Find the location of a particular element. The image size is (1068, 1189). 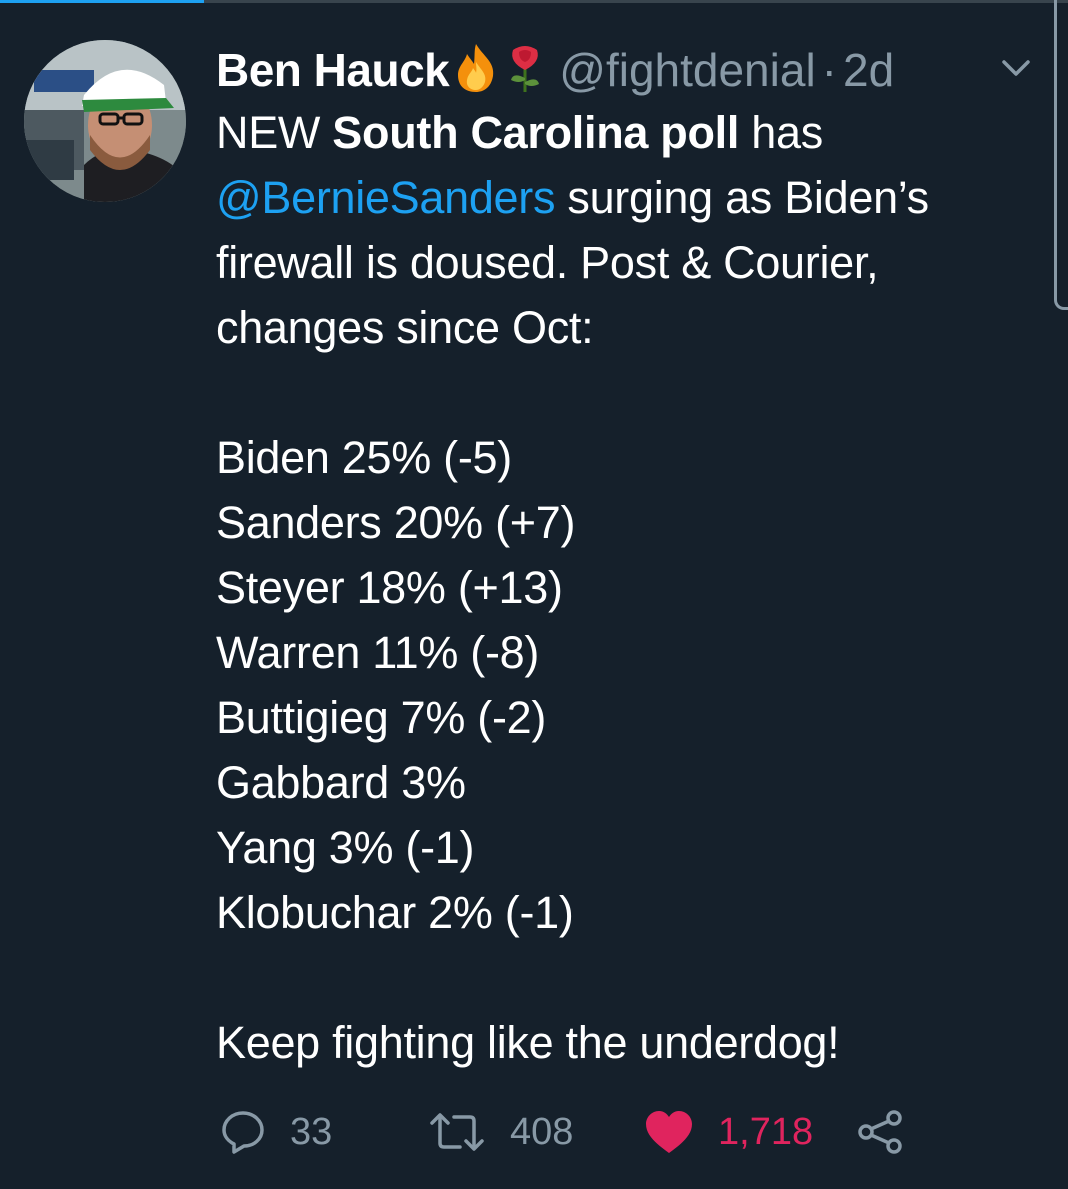

chevron-down-icon is located at coordinates (1016, 69).